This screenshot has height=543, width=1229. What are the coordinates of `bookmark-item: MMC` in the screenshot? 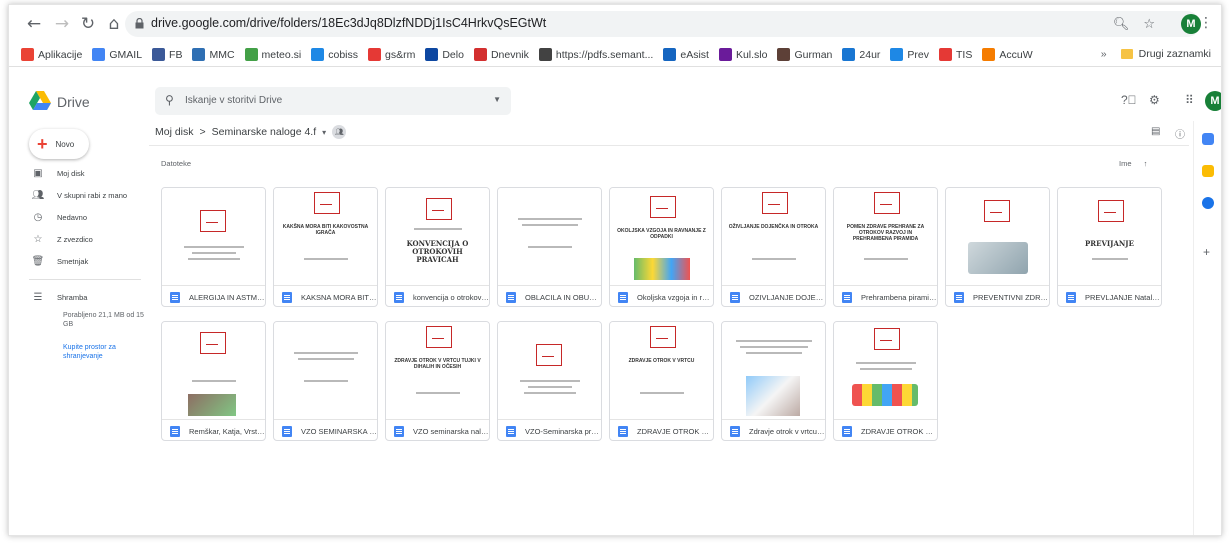 It's located at (213, 54).